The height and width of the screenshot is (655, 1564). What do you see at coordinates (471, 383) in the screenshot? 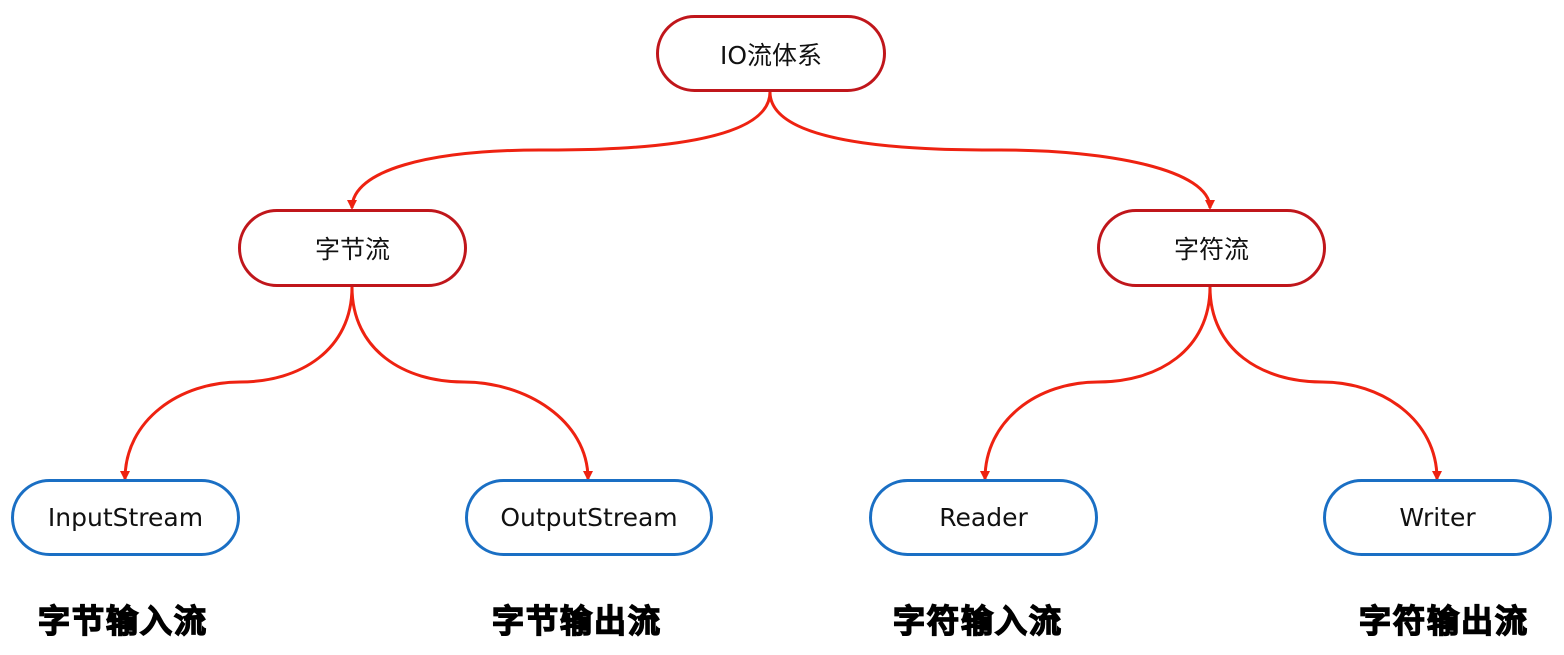
I see `connector-byte-stream-to-outputstream` at bounding box center [471, 383].